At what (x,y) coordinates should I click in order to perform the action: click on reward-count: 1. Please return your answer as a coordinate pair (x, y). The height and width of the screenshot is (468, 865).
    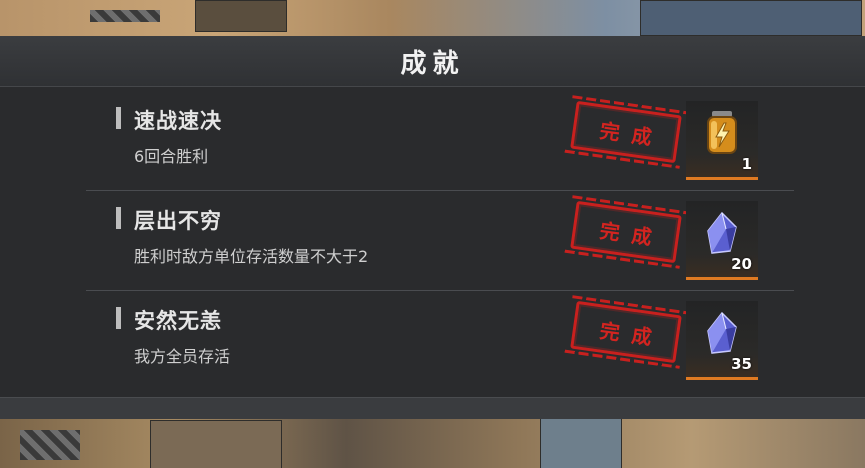
    Looking at the image, I should click on (746, 164).